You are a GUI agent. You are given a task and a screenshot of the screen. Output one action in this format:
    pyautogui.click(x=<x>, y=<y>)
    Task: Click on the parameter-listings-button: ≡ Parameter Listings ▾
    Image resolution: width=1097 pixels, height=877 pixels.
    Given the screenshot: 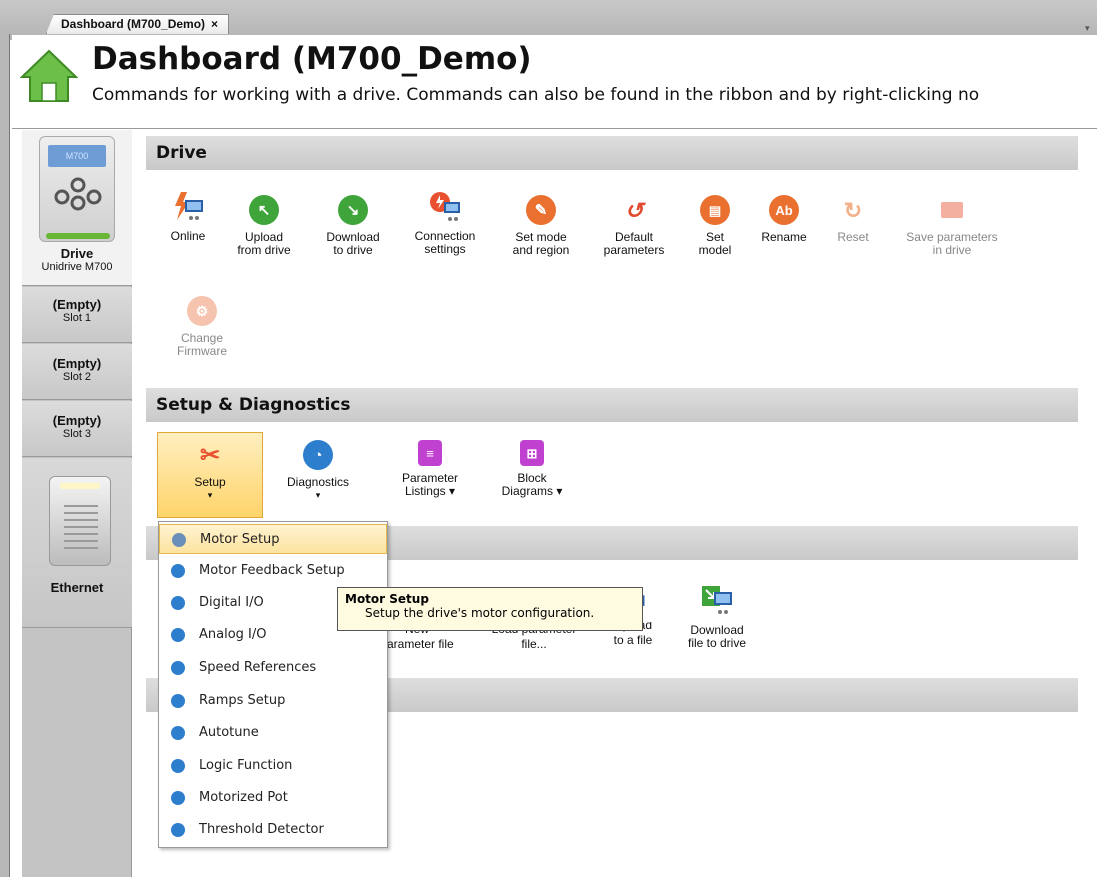 What is the action you would take?
    pyautogui.click(x=430, y=469)
    